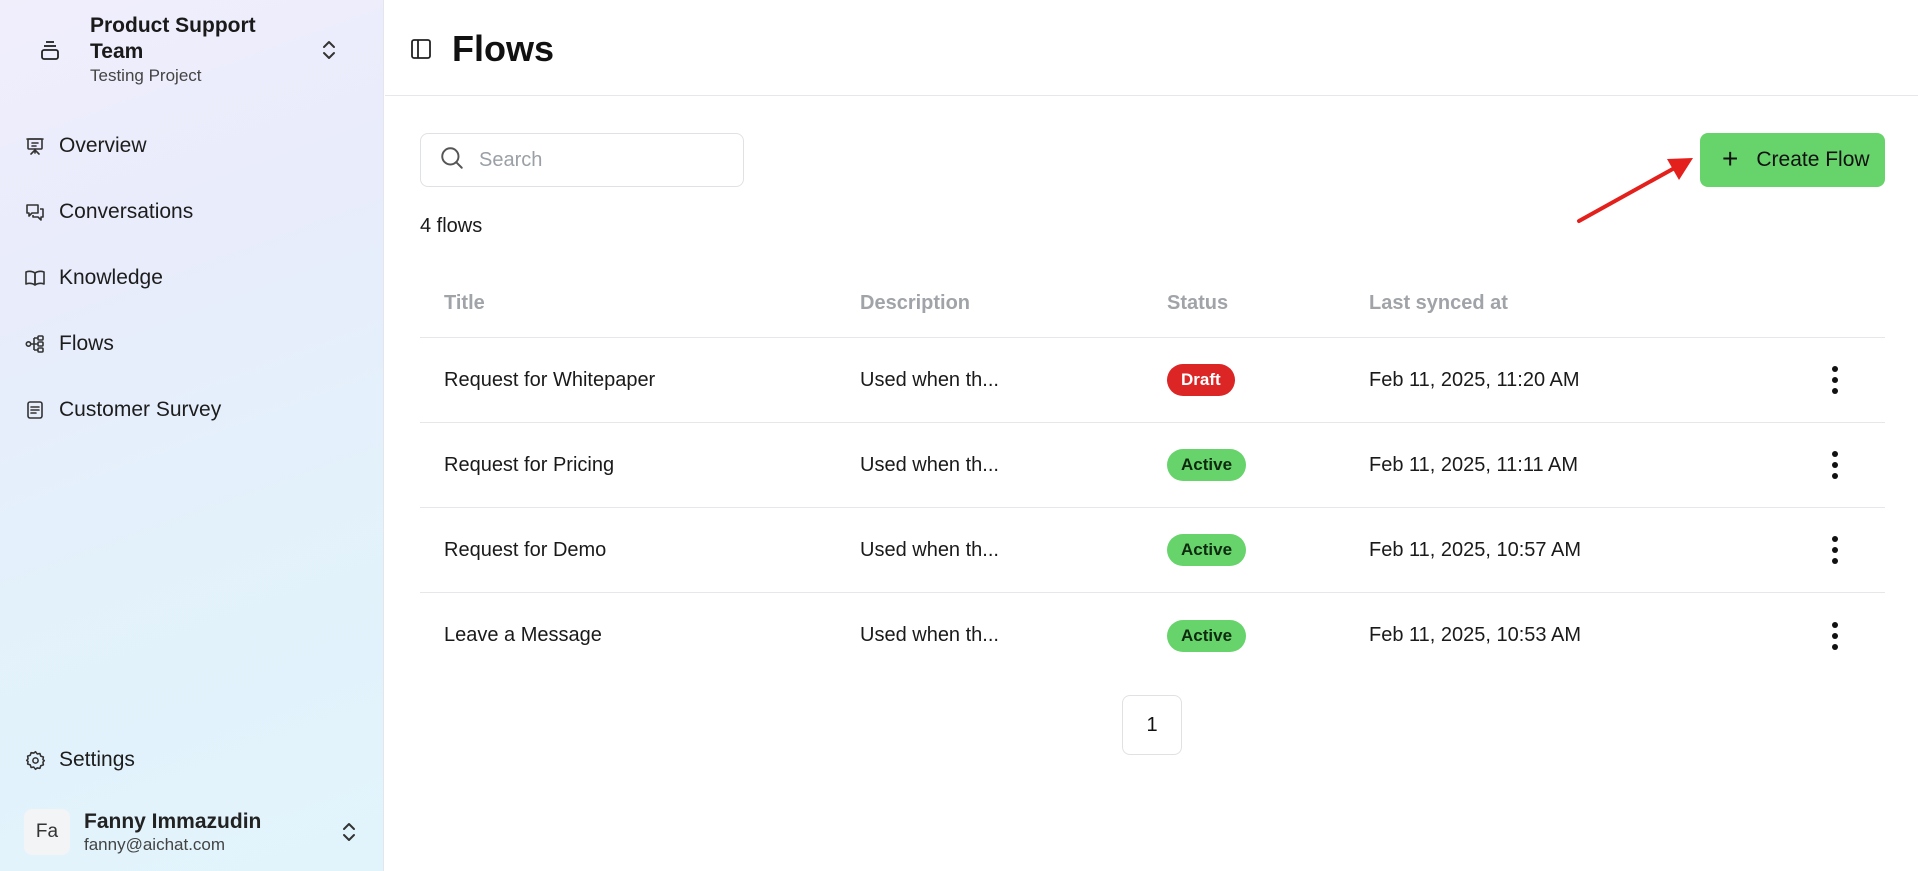  What do you see at coordinates (35, 410) in the screenshot?
I see `survey-icon` at bounding box center [35, 410].